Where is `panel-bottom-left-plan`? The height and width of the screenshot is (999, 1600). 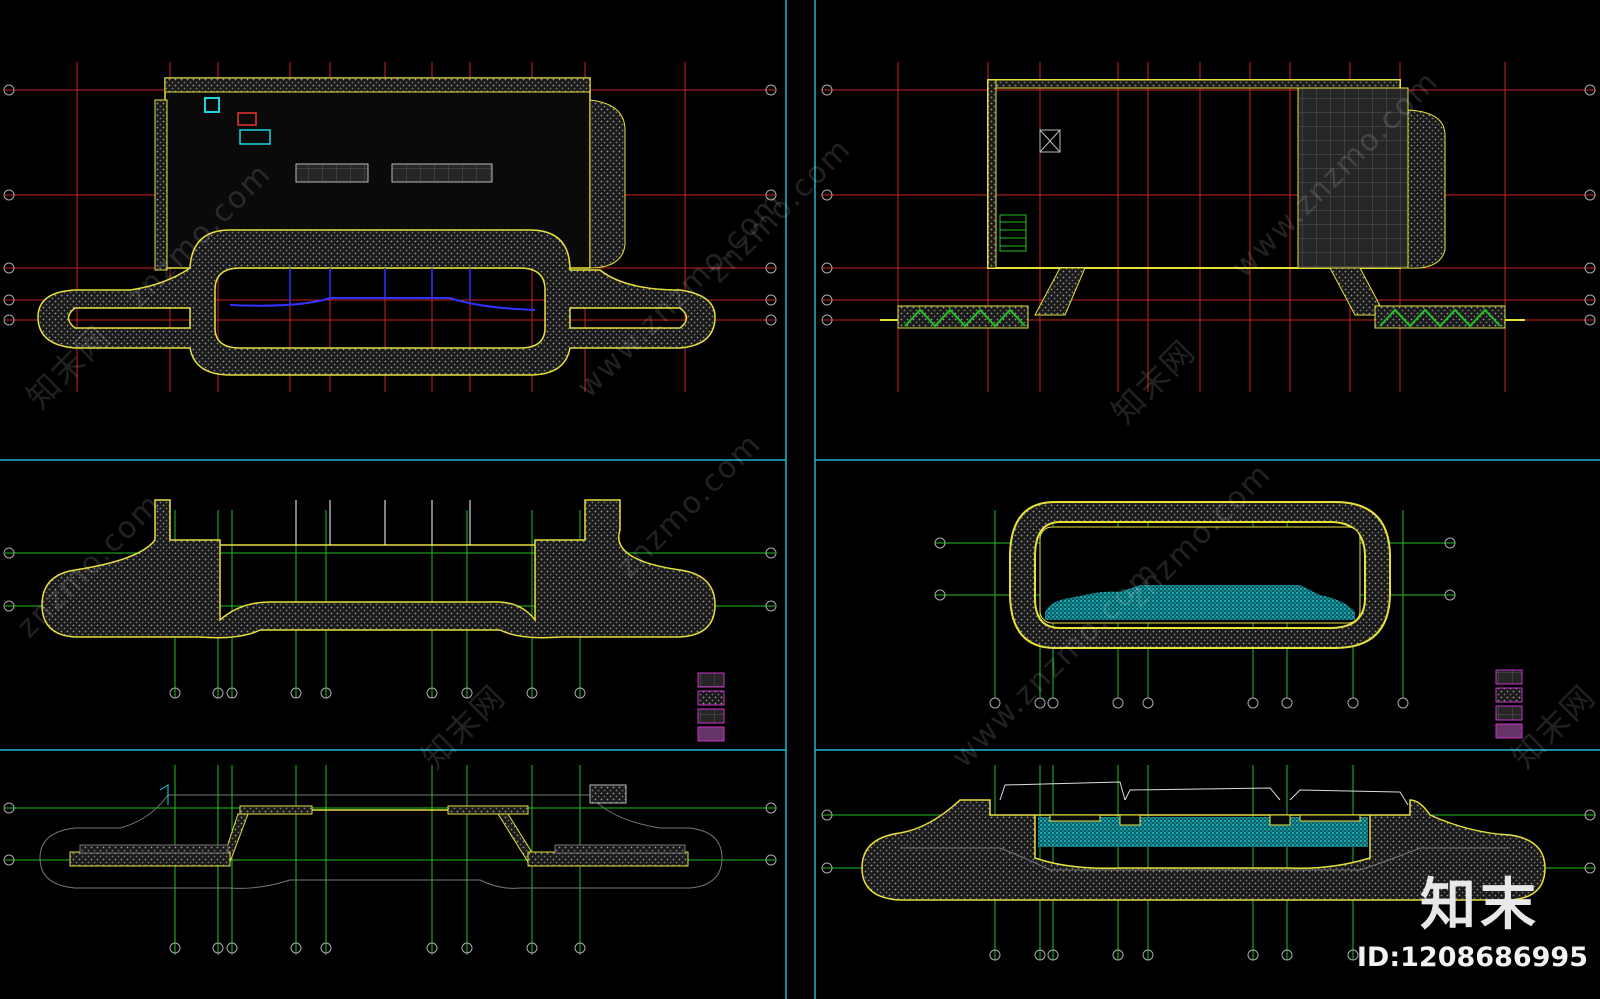 panel-bottom-left-plan is located at coordinates (390, 860).